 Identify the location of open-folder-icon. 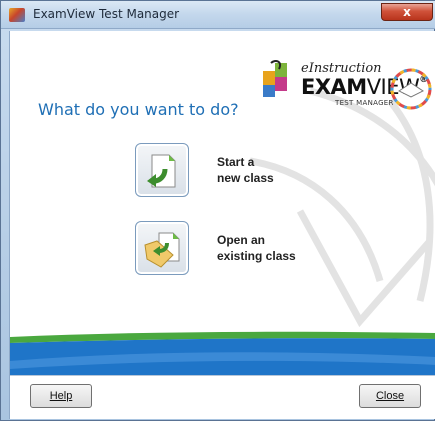
(162, 250).